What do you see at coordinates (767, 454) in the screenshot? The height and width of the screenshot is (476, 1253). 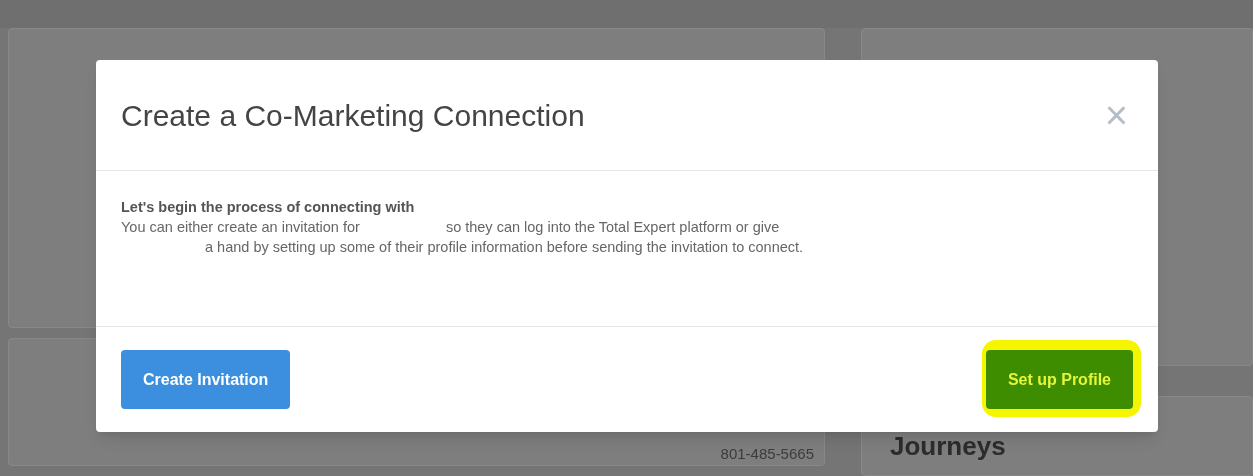 I see `phone-number: 801-485-5665` at bounding box center [767, 454].